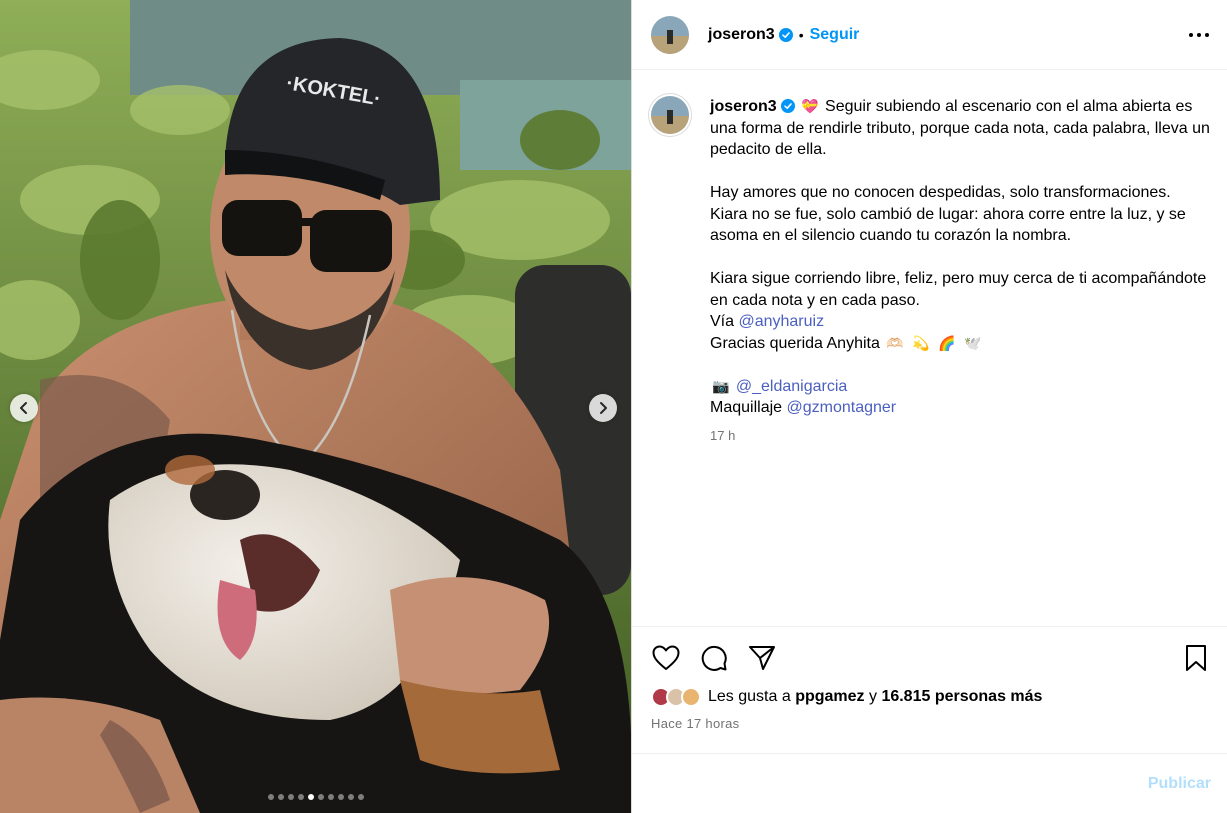 The image size is (1227, 813). Describe the element at coordinates (947, 342) in the screenshot. I see `rainbow-emoji: 🌈` at that location.